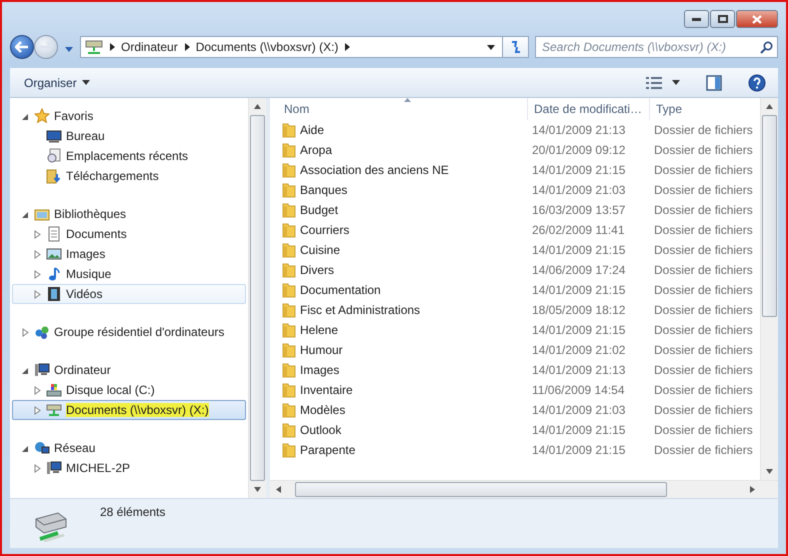 The width and height of the screenshot is (788, 556). Describe the element at coordinates (578, 150) in the screenshot. I see `modified-date: 20/01/2009 09:12` at that location.